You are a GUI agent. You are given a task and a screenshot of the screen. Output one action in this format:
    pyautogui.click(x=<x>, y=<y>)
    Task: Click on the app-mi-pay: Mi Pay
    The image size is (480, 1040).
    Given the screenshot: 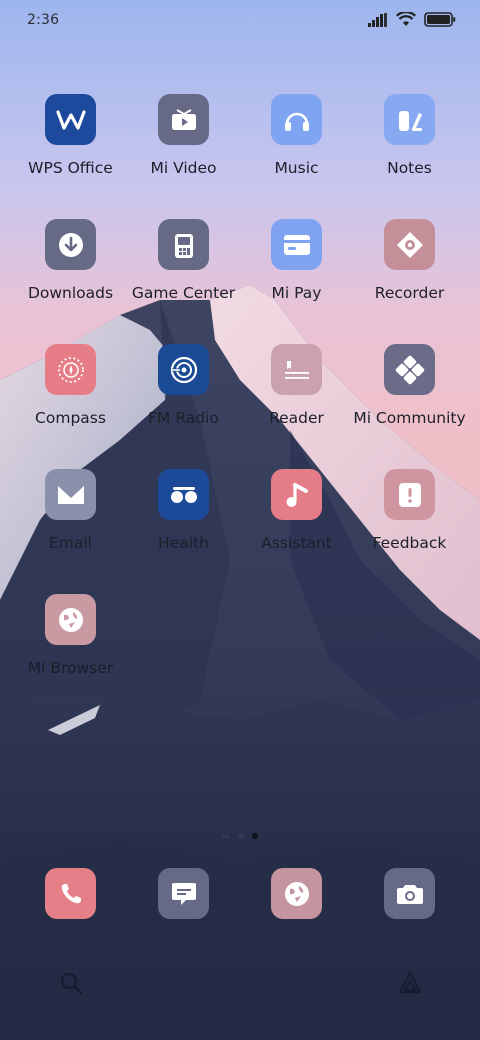 What is the action you would take?
    pyautogui.click(x=296, y=260)
    